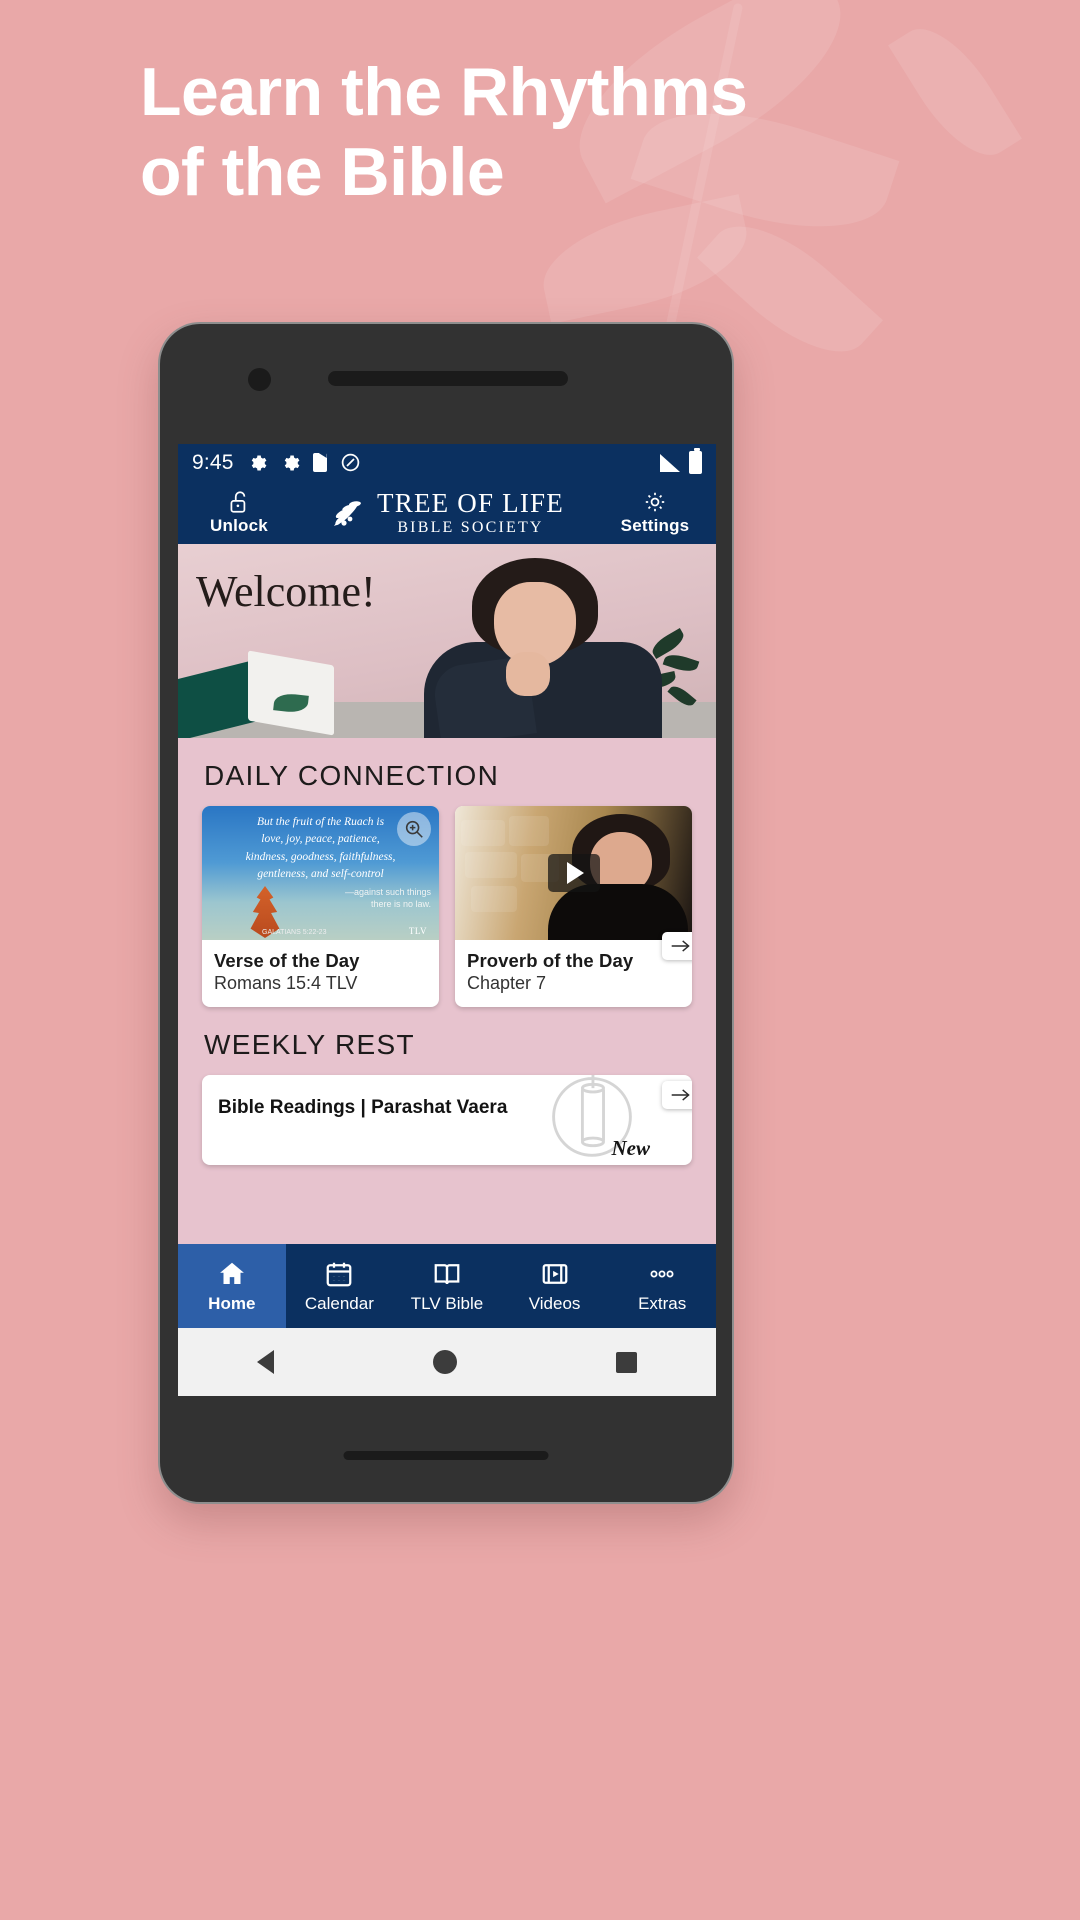 The height and width of the screenshot is (1920, 1080). What do you see at coordinates (286, 591) in the screenshot?
I see `hero-welcome-text: Welcome!` at bounding box center [286, 591].